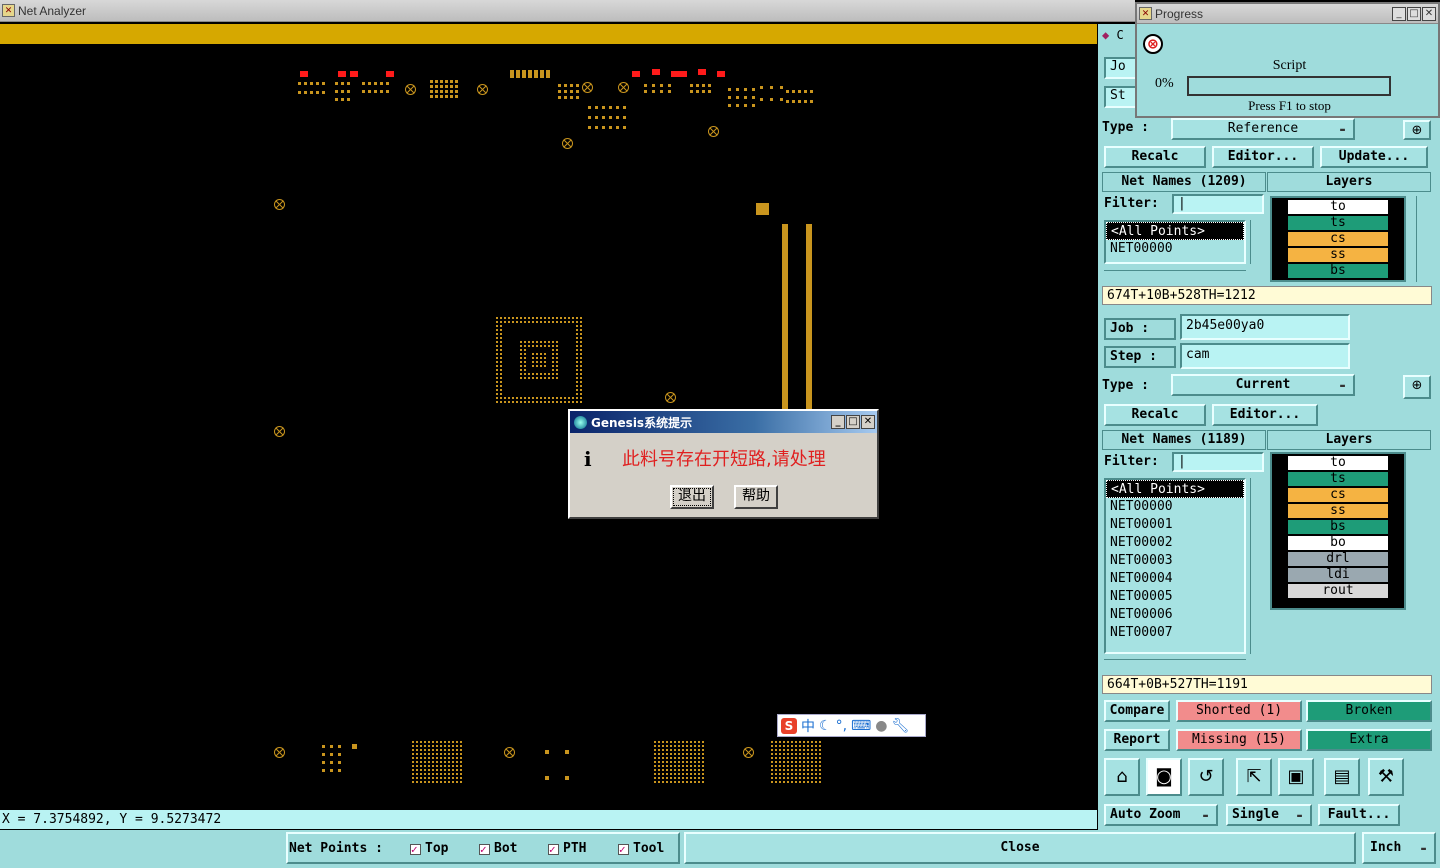  What do you see at coordinates (1122, 777) in the screenshot?
I see `home-icon: ⌂` at bounding box center [1122, 777].